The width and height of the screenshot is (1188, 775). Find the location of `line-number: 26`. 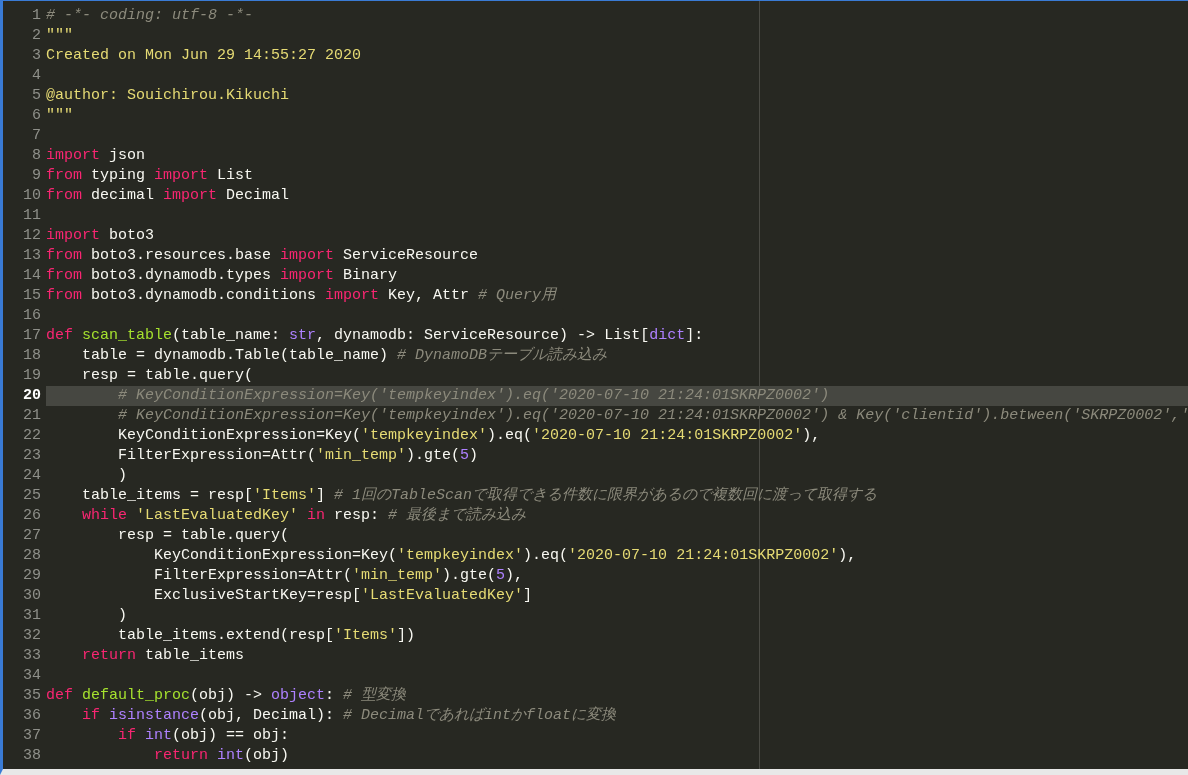

line-number: 26 is located at coordinates (32, 516).